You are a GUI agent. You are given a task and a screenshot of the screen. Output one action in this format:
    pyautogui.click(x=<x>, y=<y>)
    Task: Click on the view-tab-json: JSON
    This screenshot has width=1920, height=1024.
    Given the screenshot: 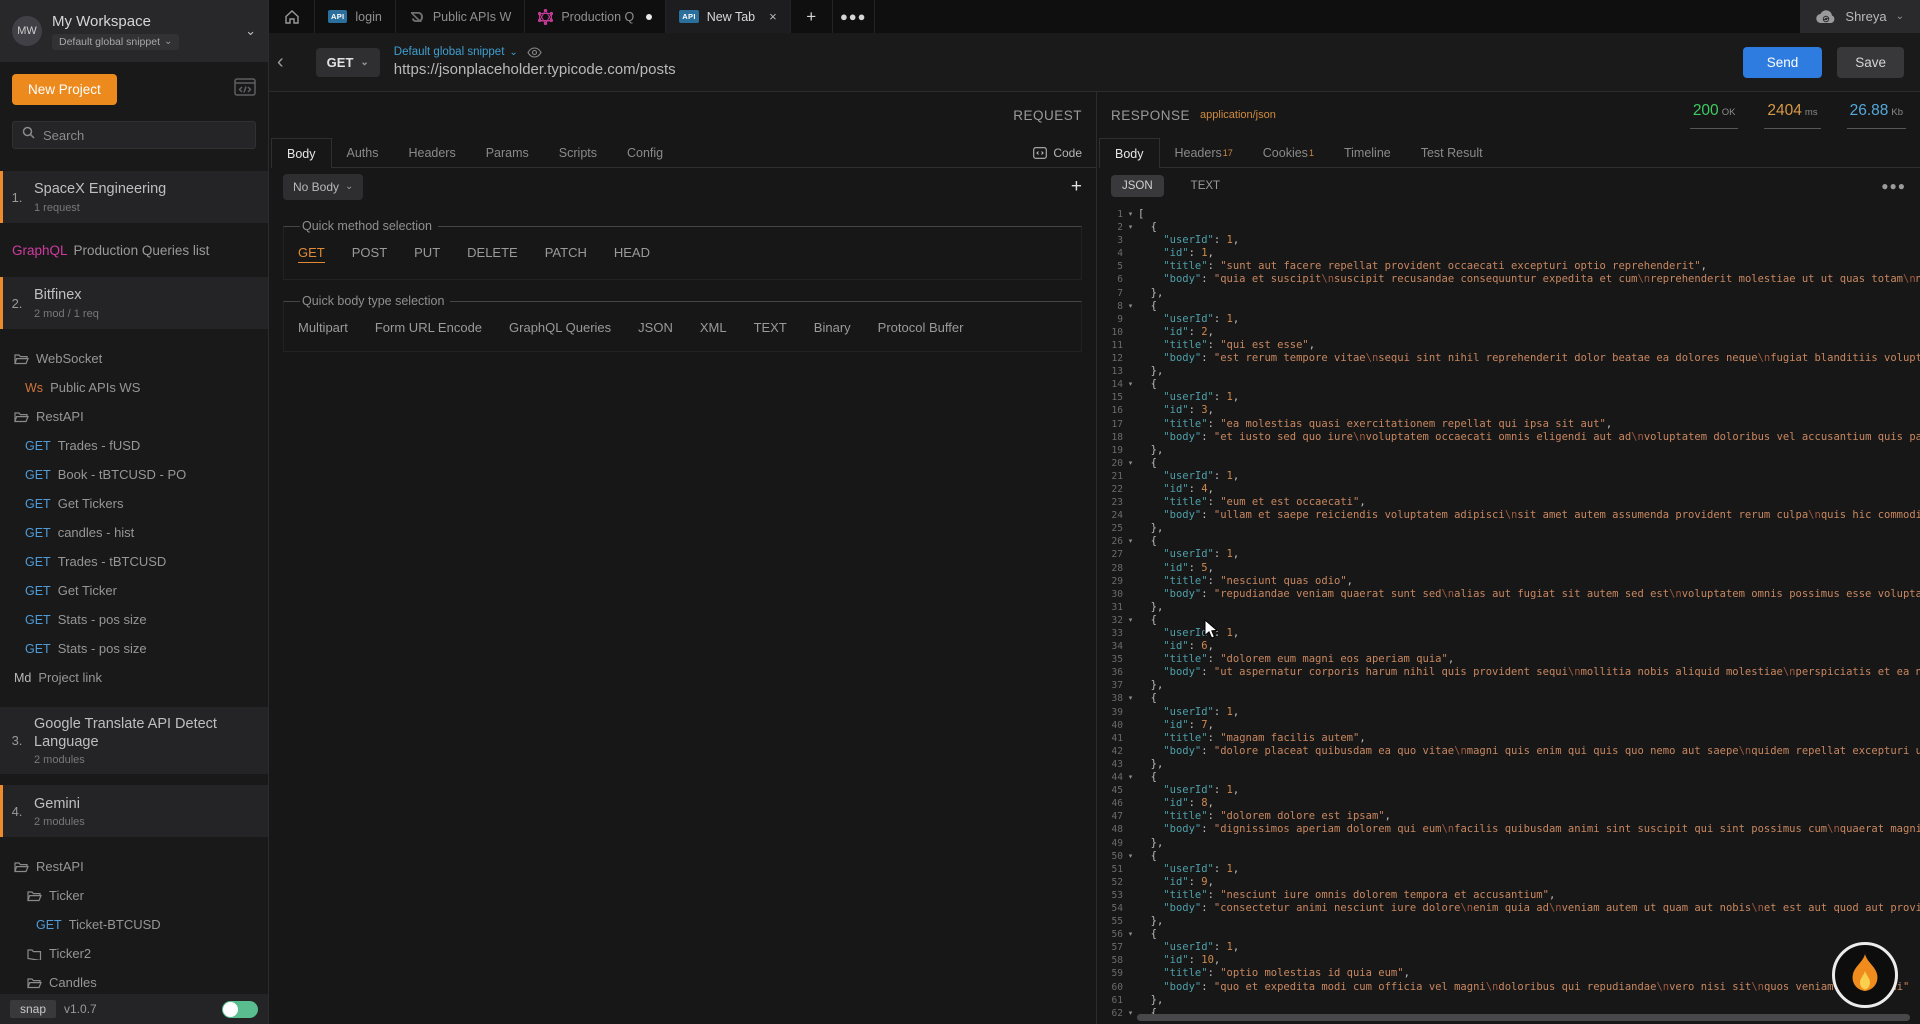 What is the action you would take?
    pyautogui.click(x=1137, y=186)
    